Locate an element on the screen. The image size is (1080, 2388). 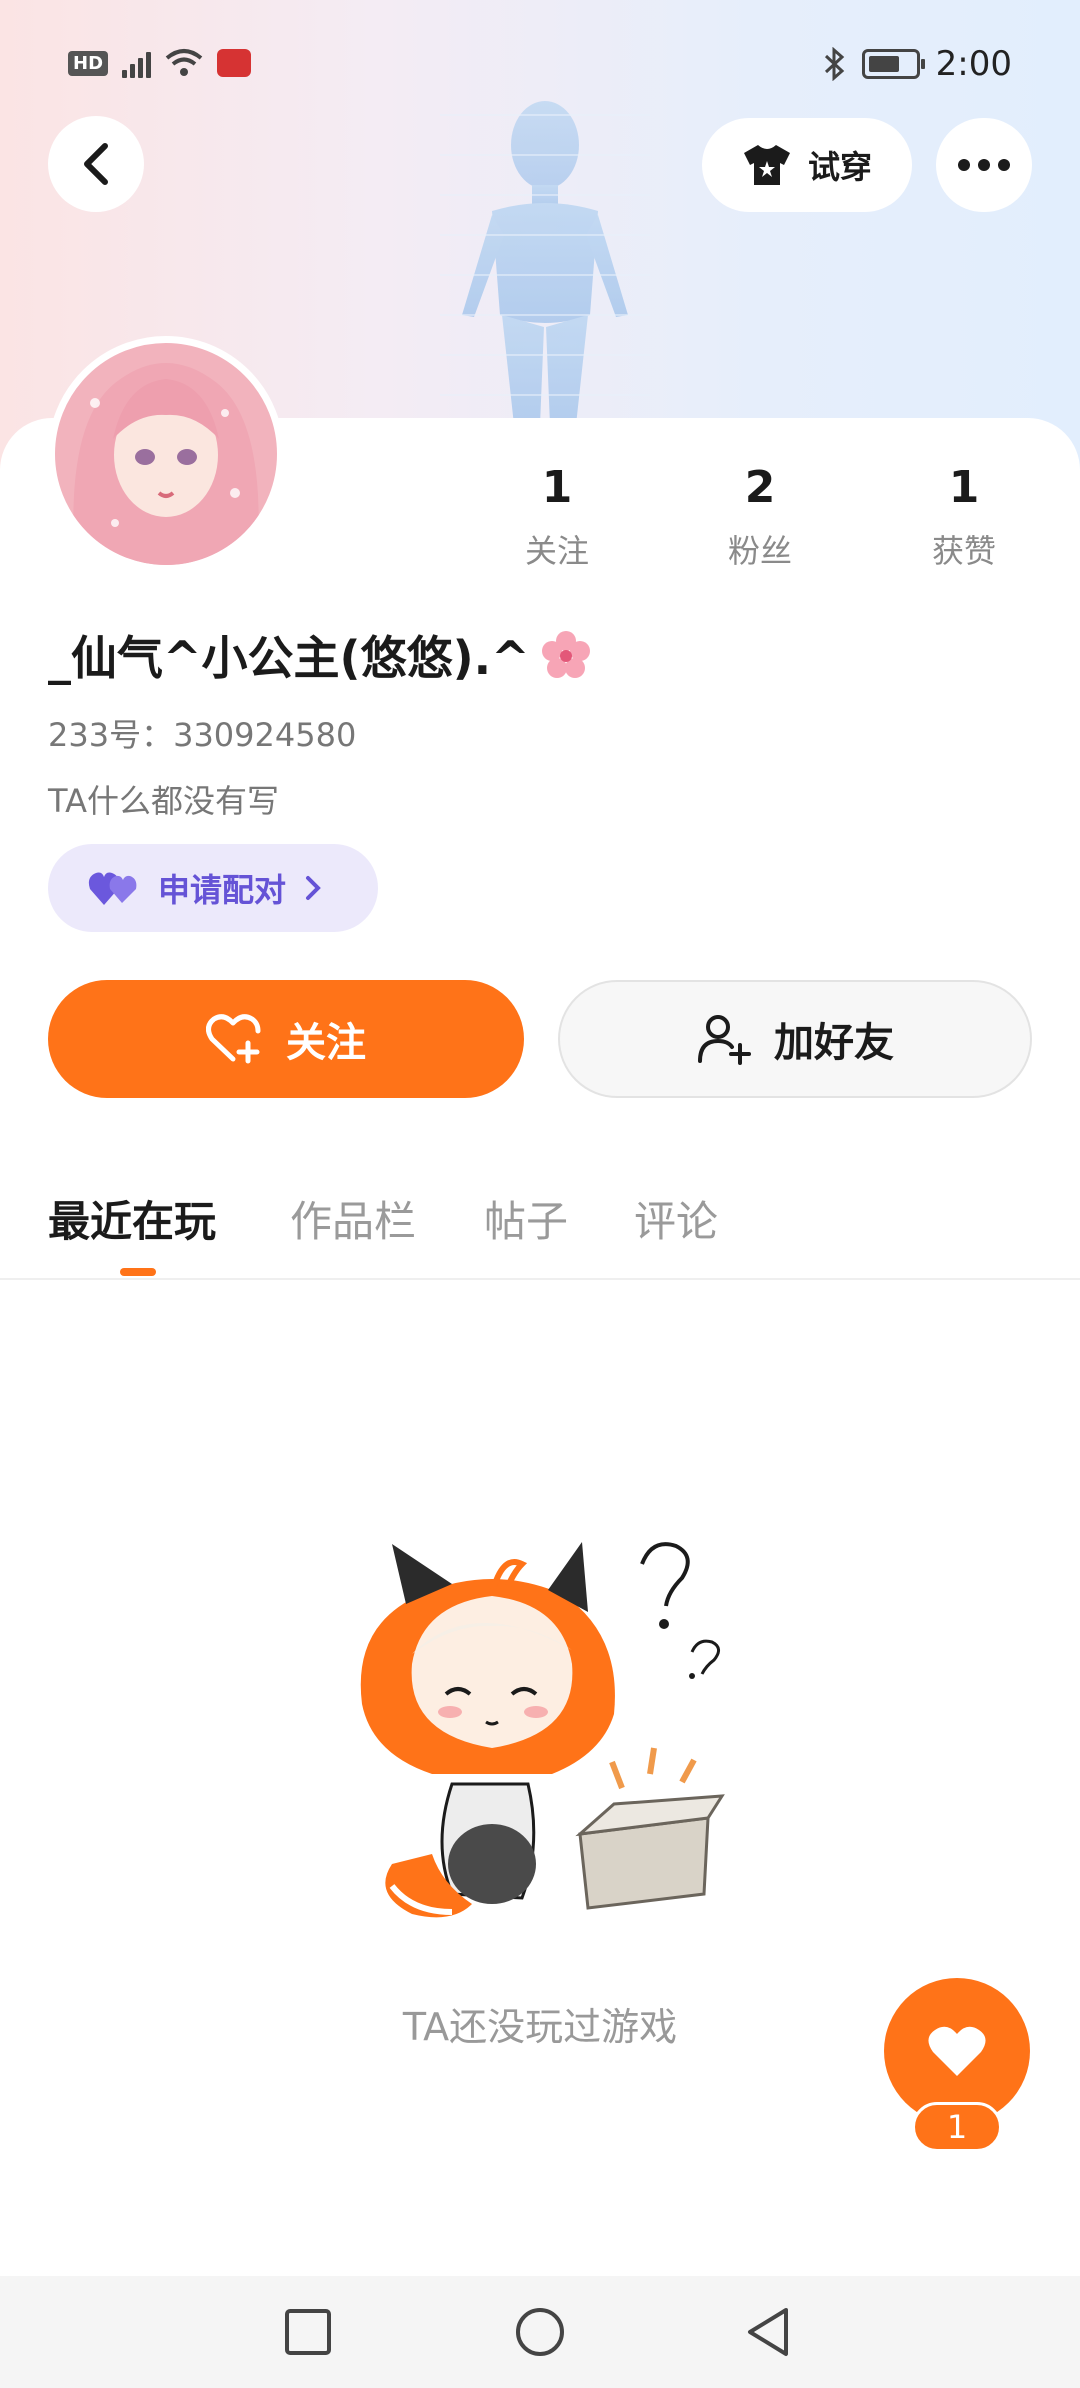
circle-icon is located at coordinates (540, 2332).